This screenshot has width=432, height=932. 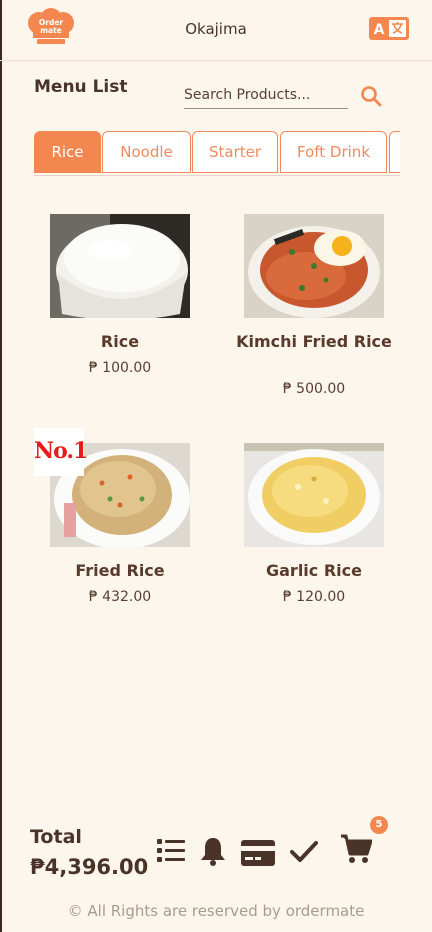 What do you see at coordinates (304, 851) in the screenshot?
I see `check-icon` at bounding box center [304, 851].